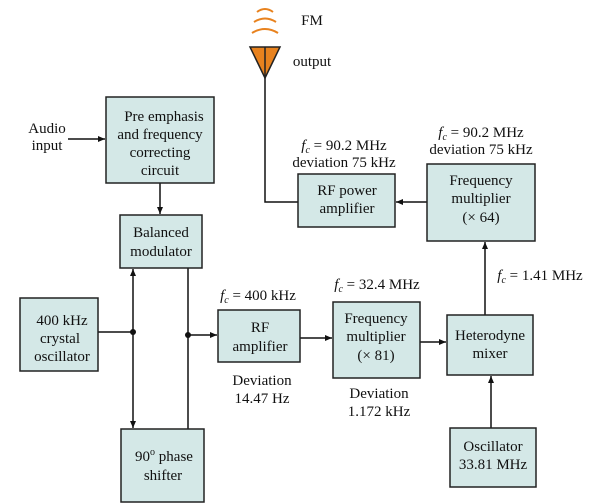 The width and height of the screenshot is (590, 503). Describe the element at coordinates (164, 117) in the screenshot. I see `svg-text: Pre emphasis` at that location.